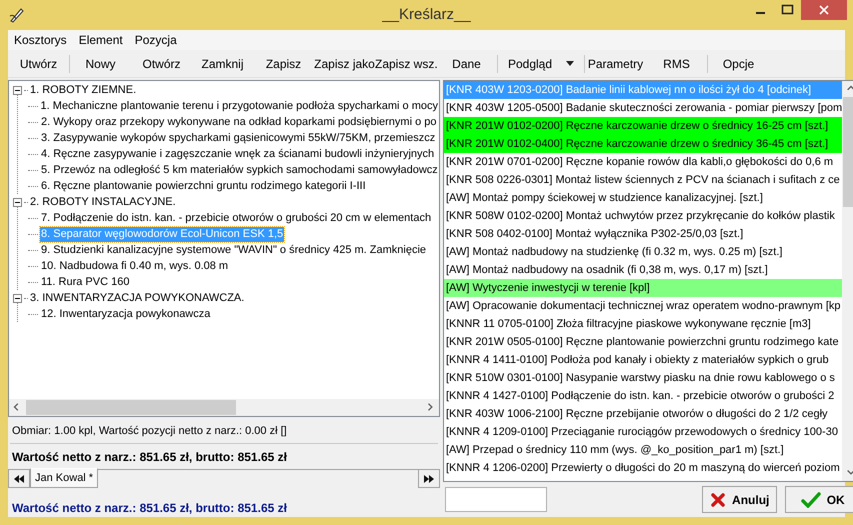 The width and height of the screenshot is (853, 525). What do you see at coordinates (103, 202) in the screenshot?
I see `tree-group: 2. ROBOTY INSTALACYJNE.` at bounding box center [103, 202].